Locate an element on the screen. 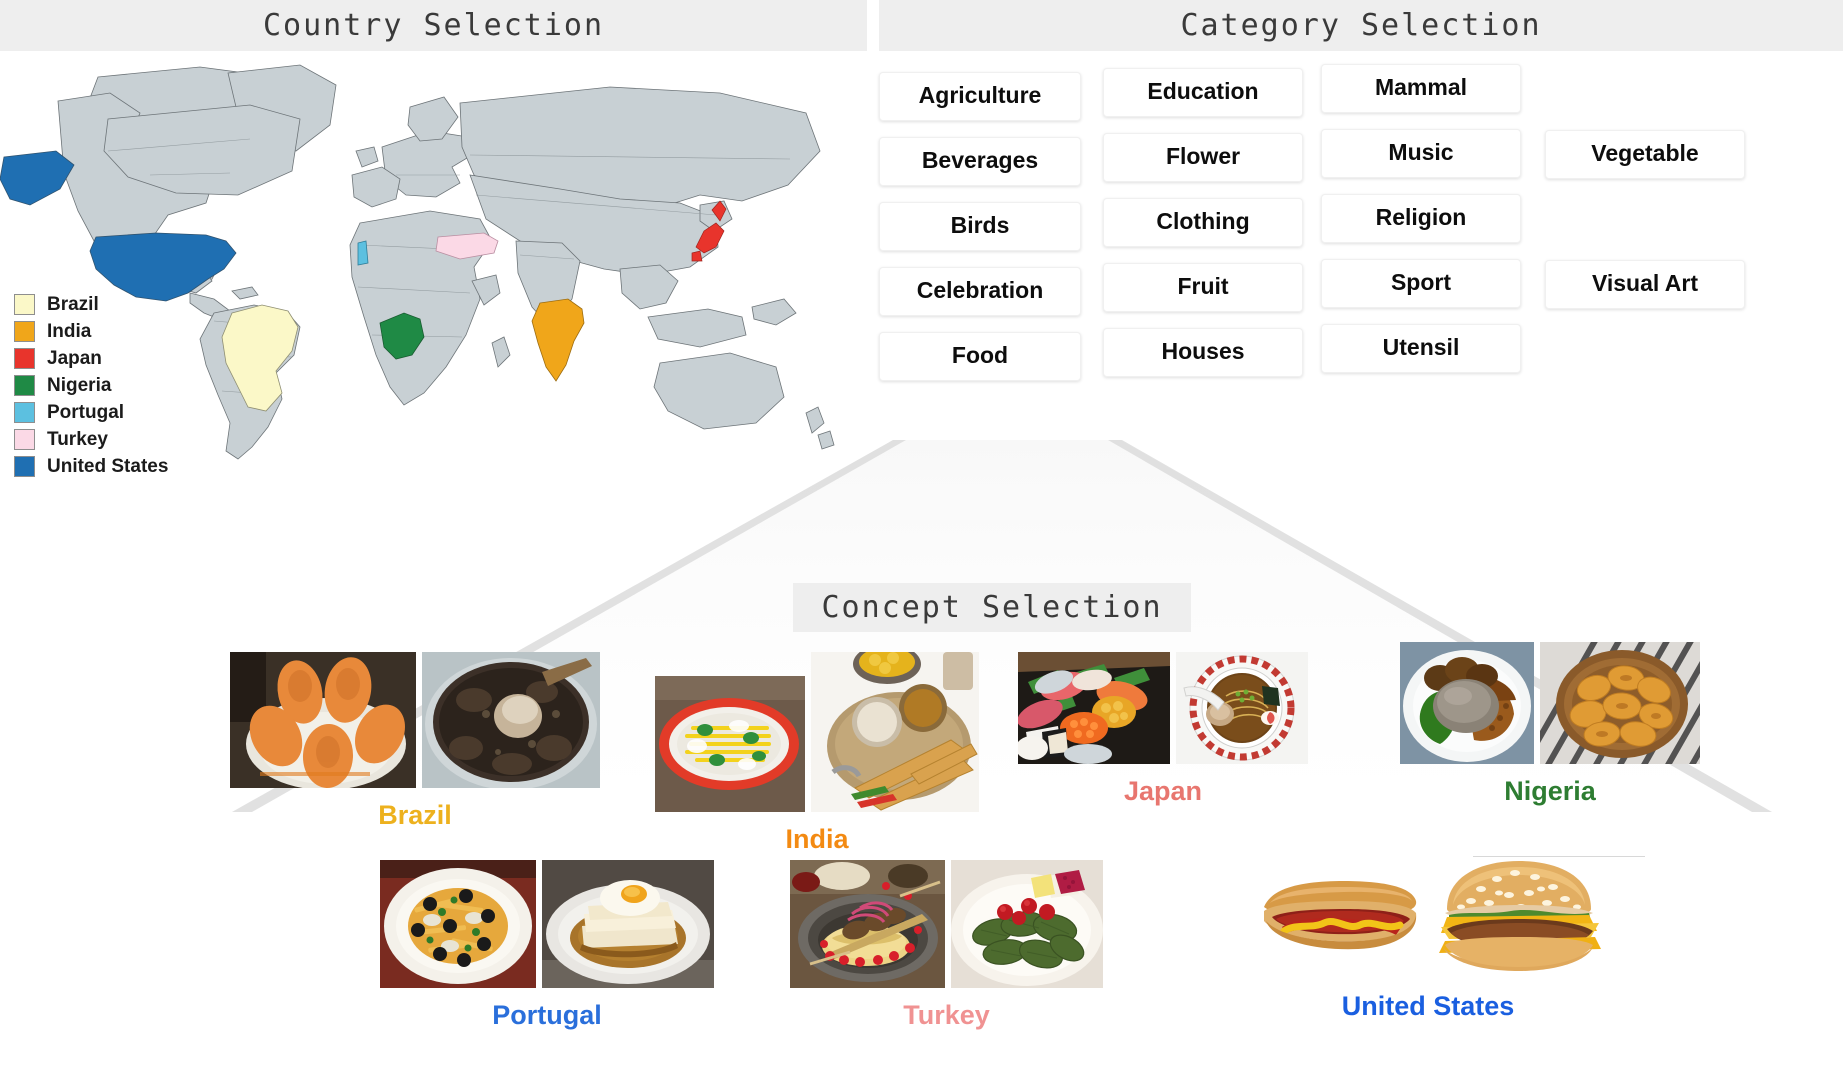 The width and height of the screenshot is (1843, 1088). concept-image-chaat-dahi-puri is located at coordinates (730, 744).